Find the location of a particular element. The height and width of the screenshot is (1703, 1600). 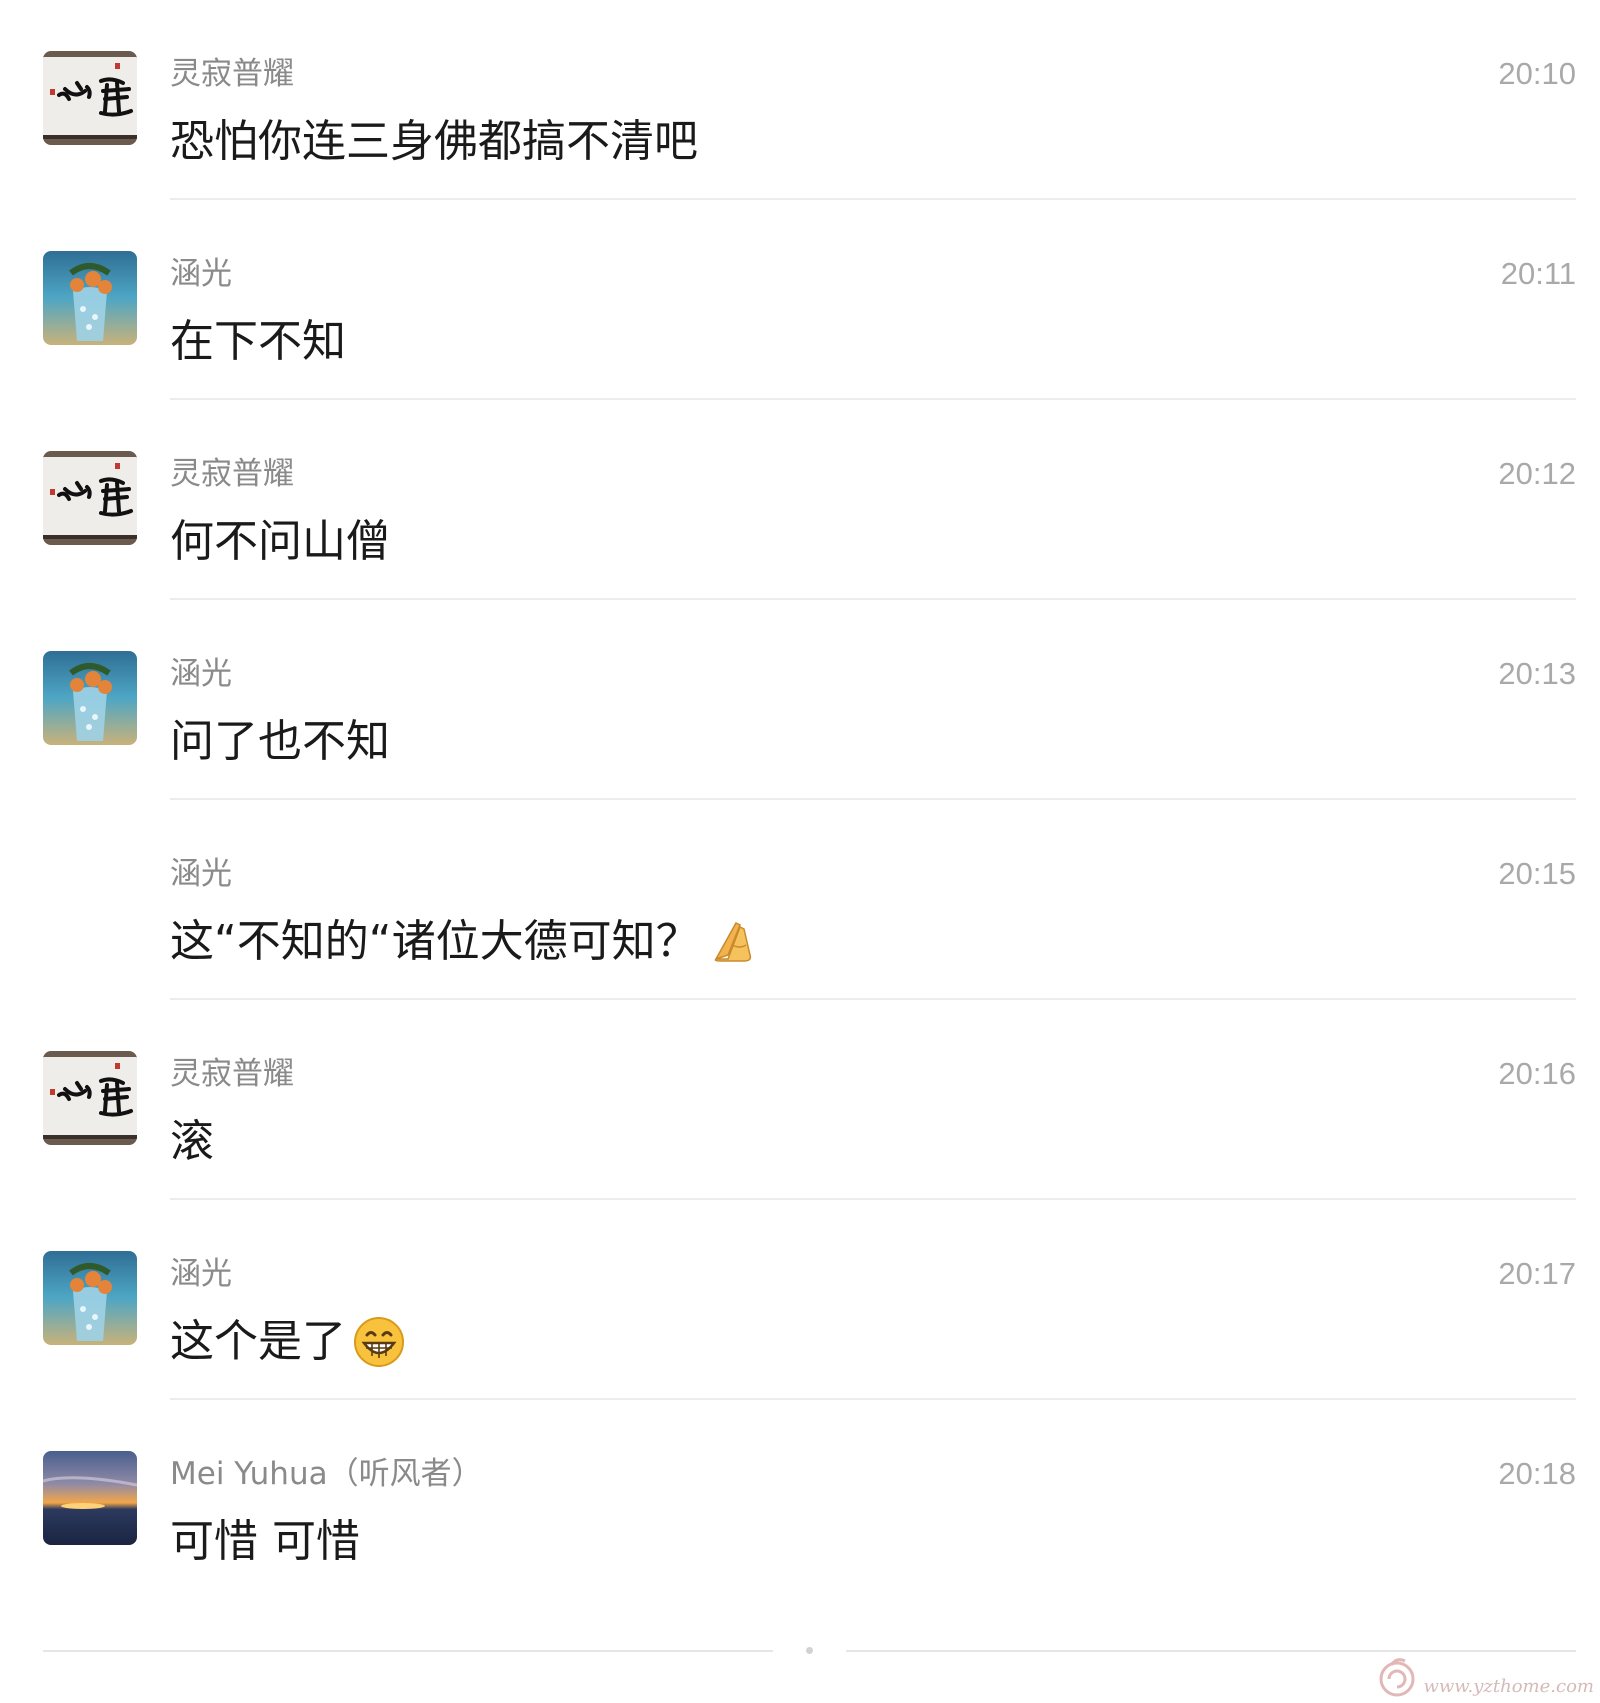

message-text-content: 问了也不知 is located at coordinates (280, 741).